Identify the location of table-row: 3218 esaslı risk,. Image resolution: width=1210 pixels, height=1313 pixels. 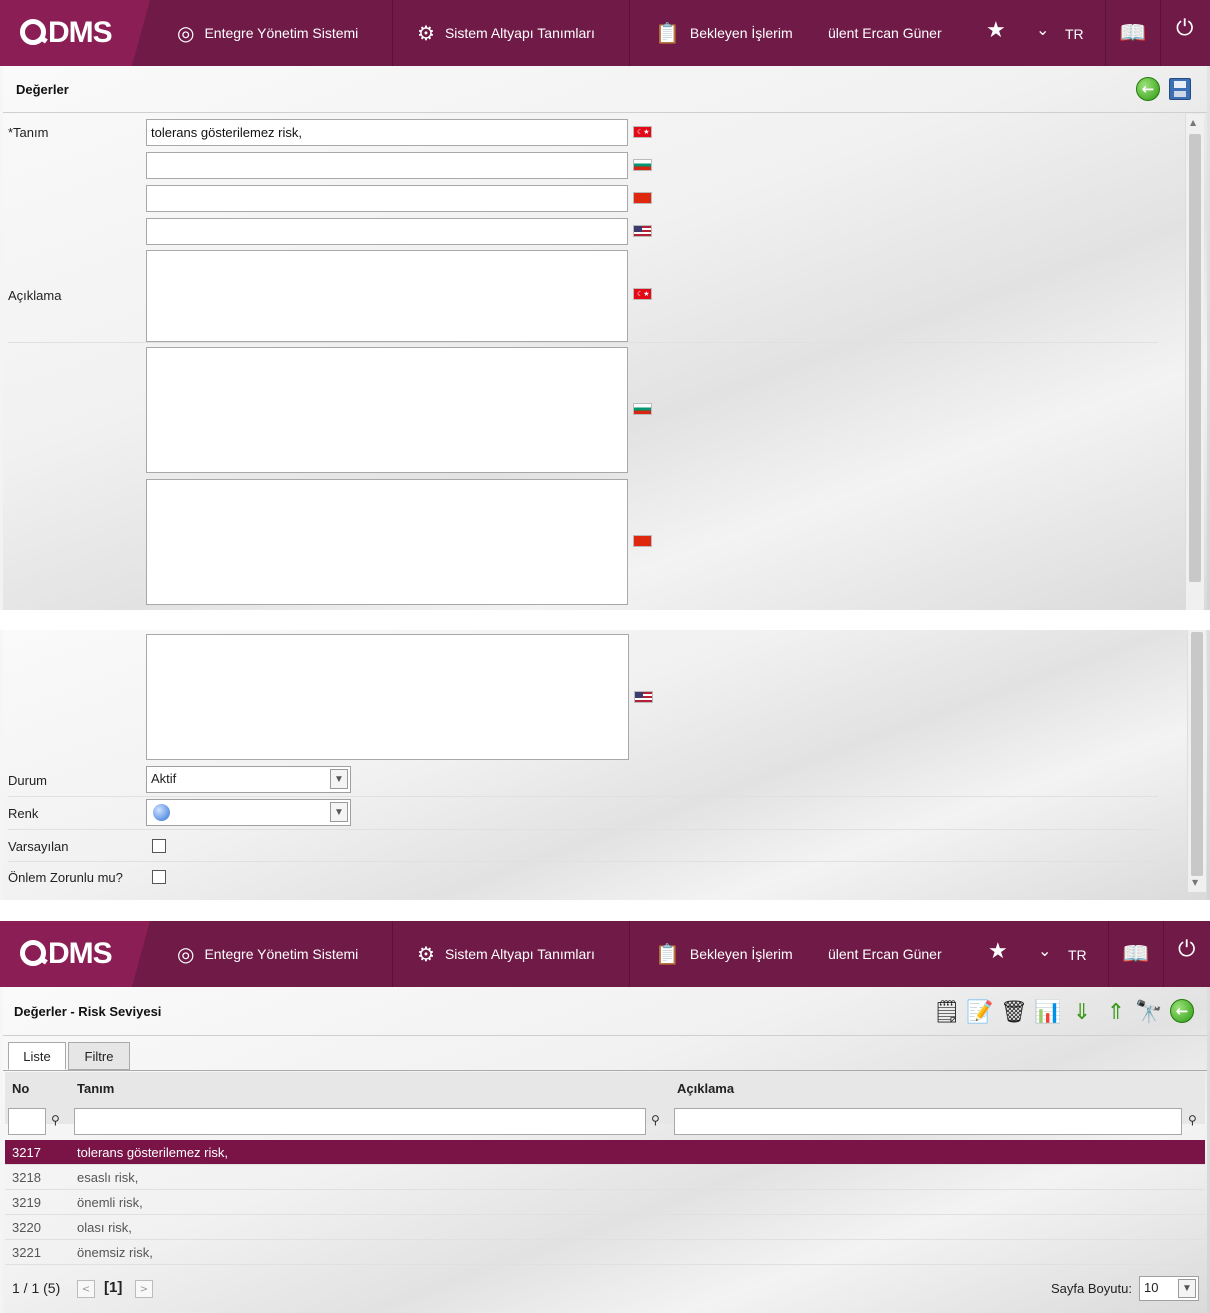
(605, 1177).